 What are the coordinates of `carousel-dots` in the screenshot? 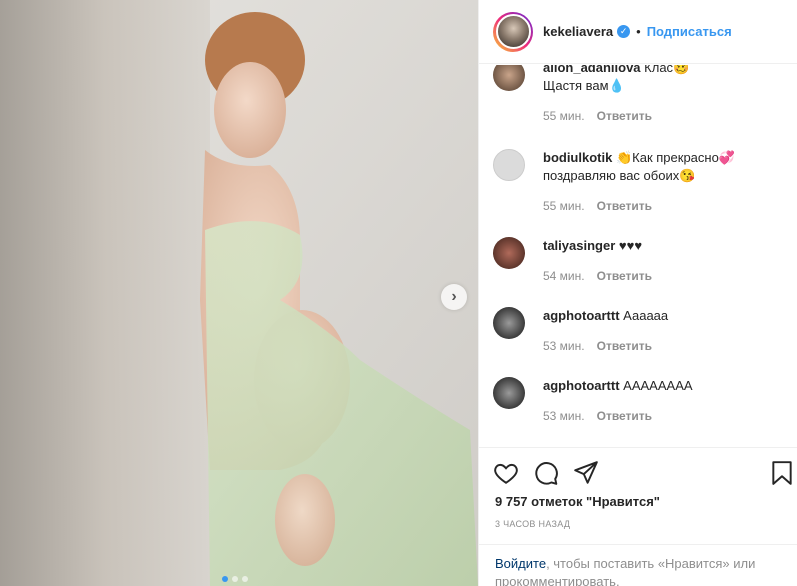 It's located at (235, 579).